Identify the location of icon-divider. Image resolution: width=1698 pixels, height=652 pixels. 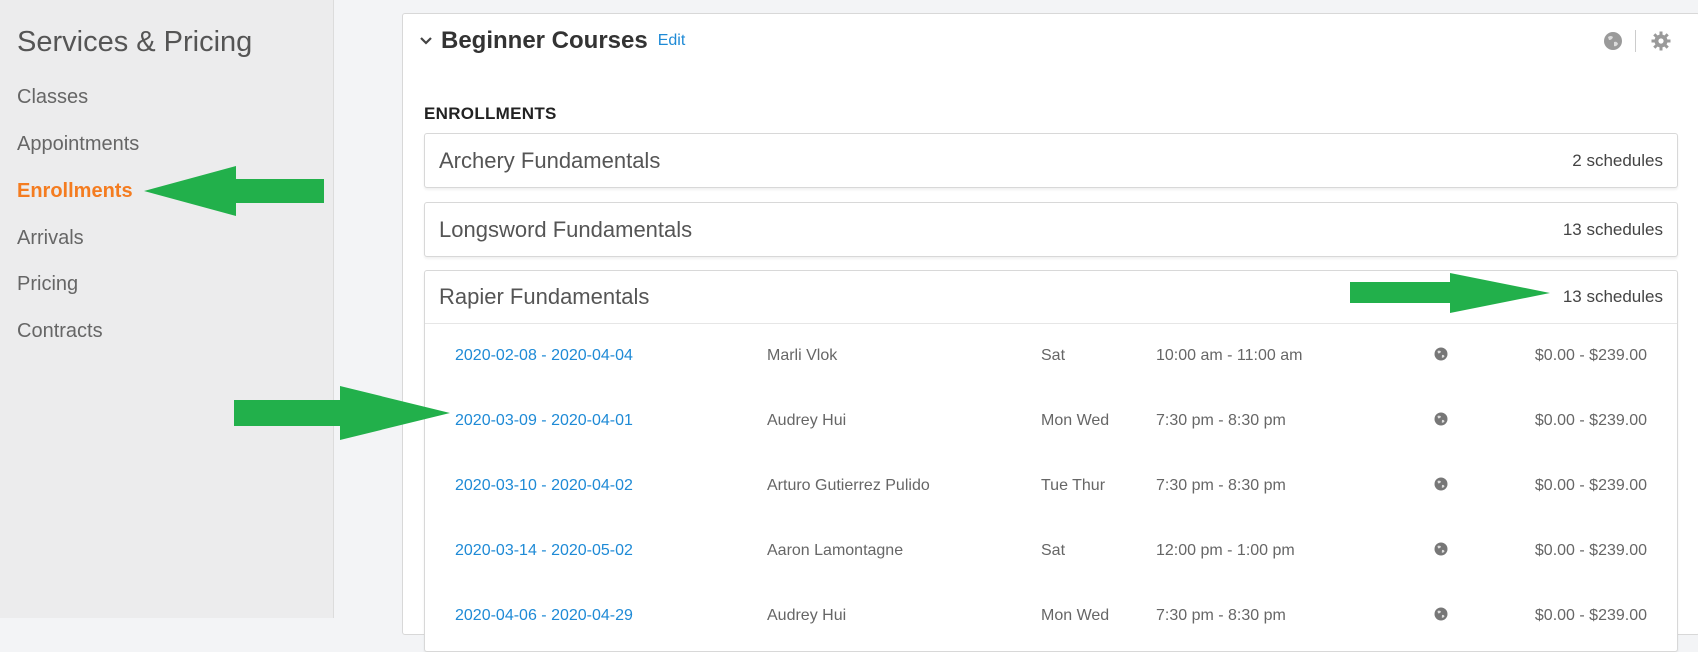
(1635, 41).